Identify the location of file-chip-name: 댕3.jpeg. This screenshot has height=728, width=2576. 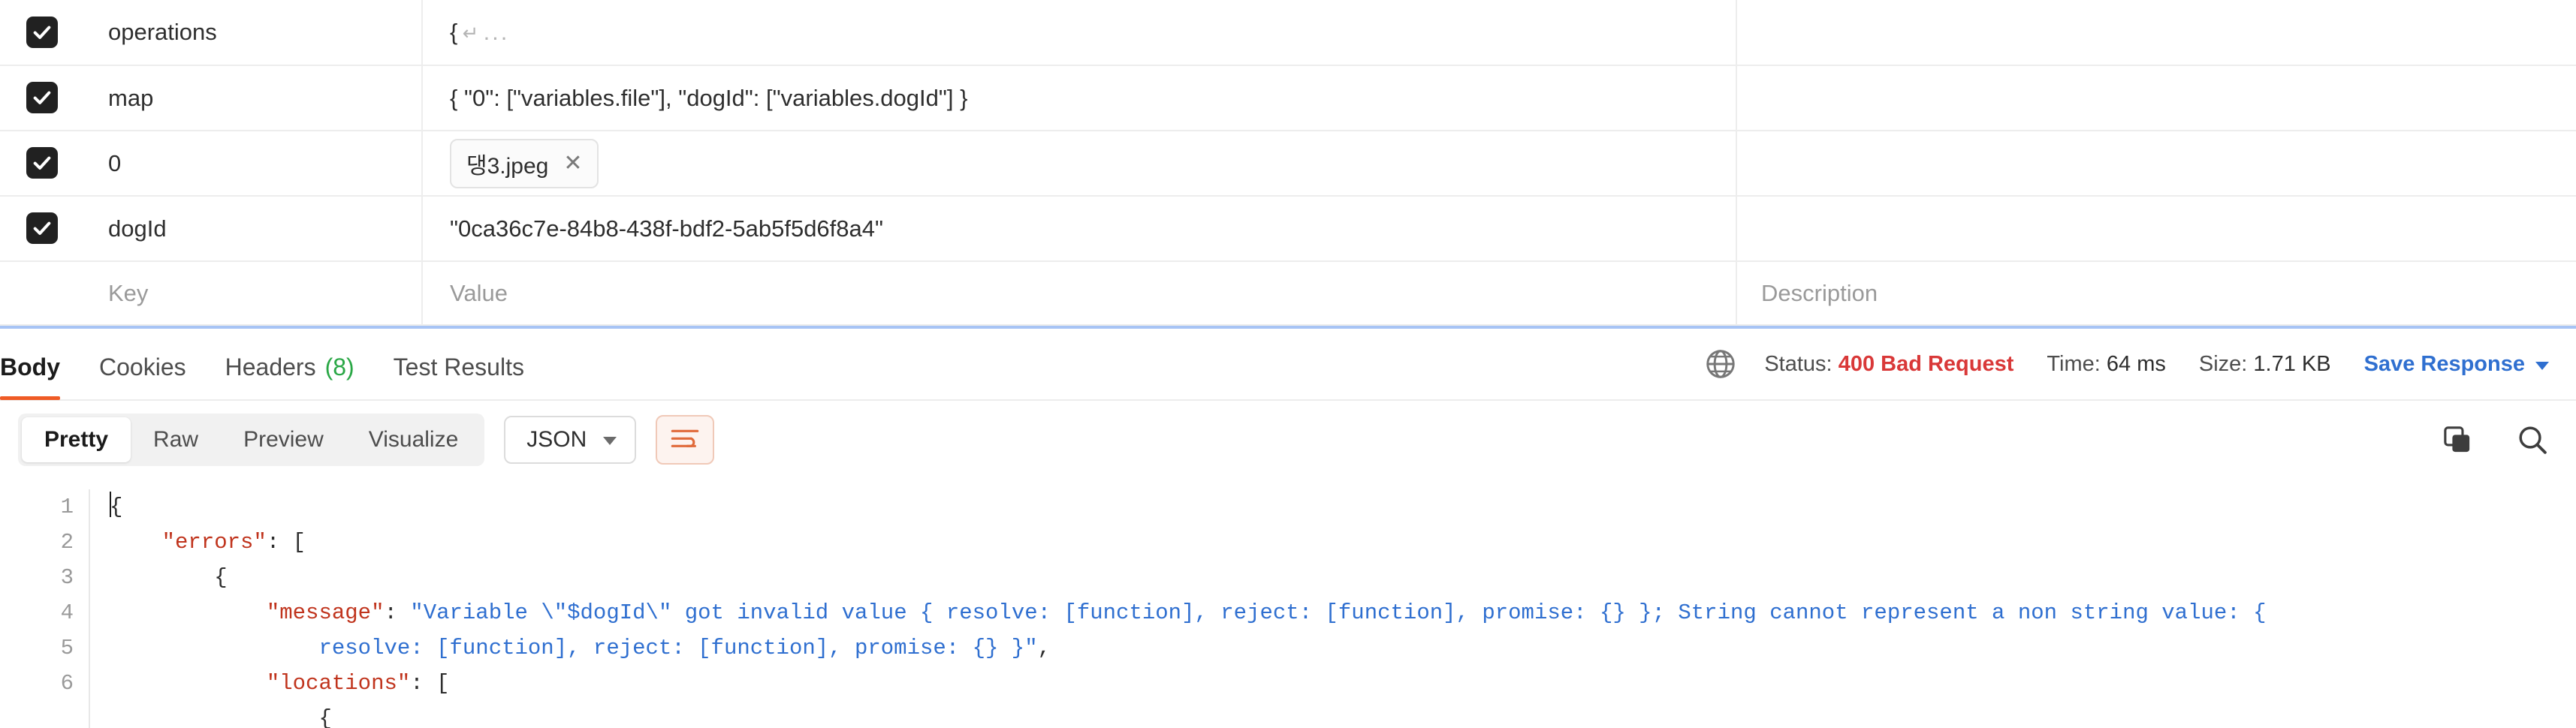
(507, 166).